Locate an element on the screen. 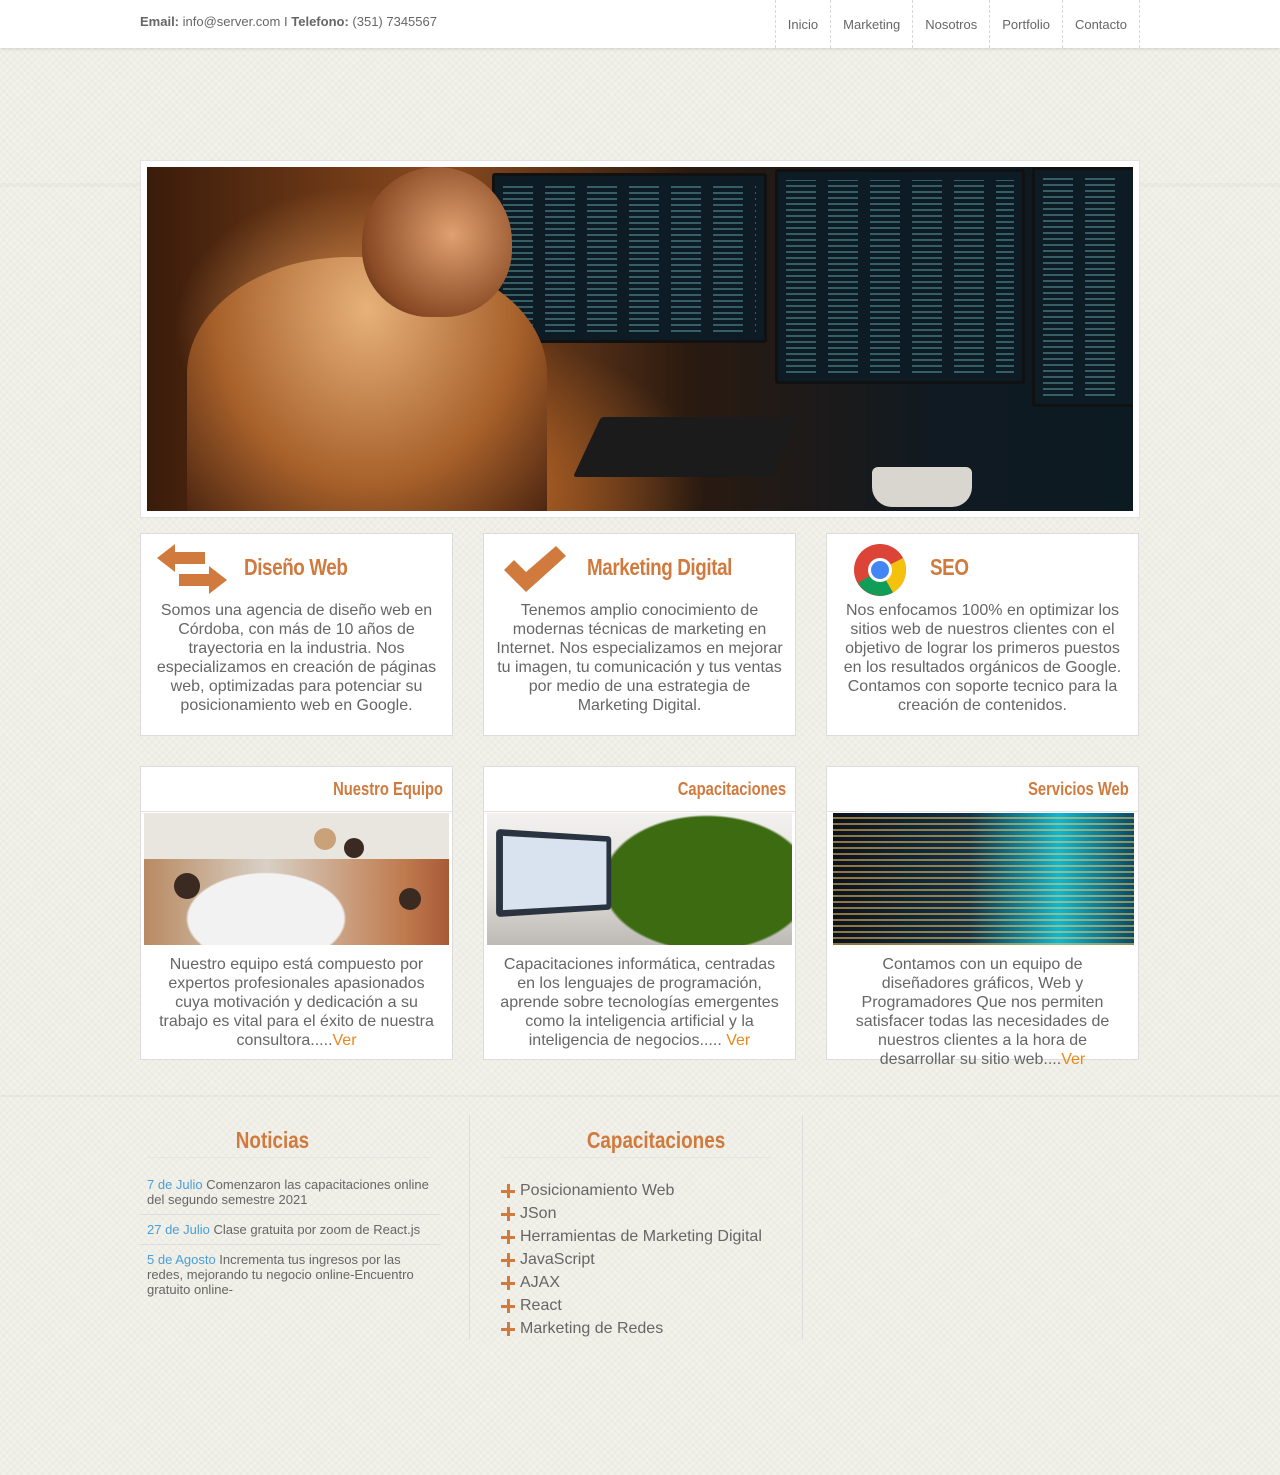 Image resolution: width=1280 pixels, height=1475 pixels. code-photo is located at coordinates (983, 879).